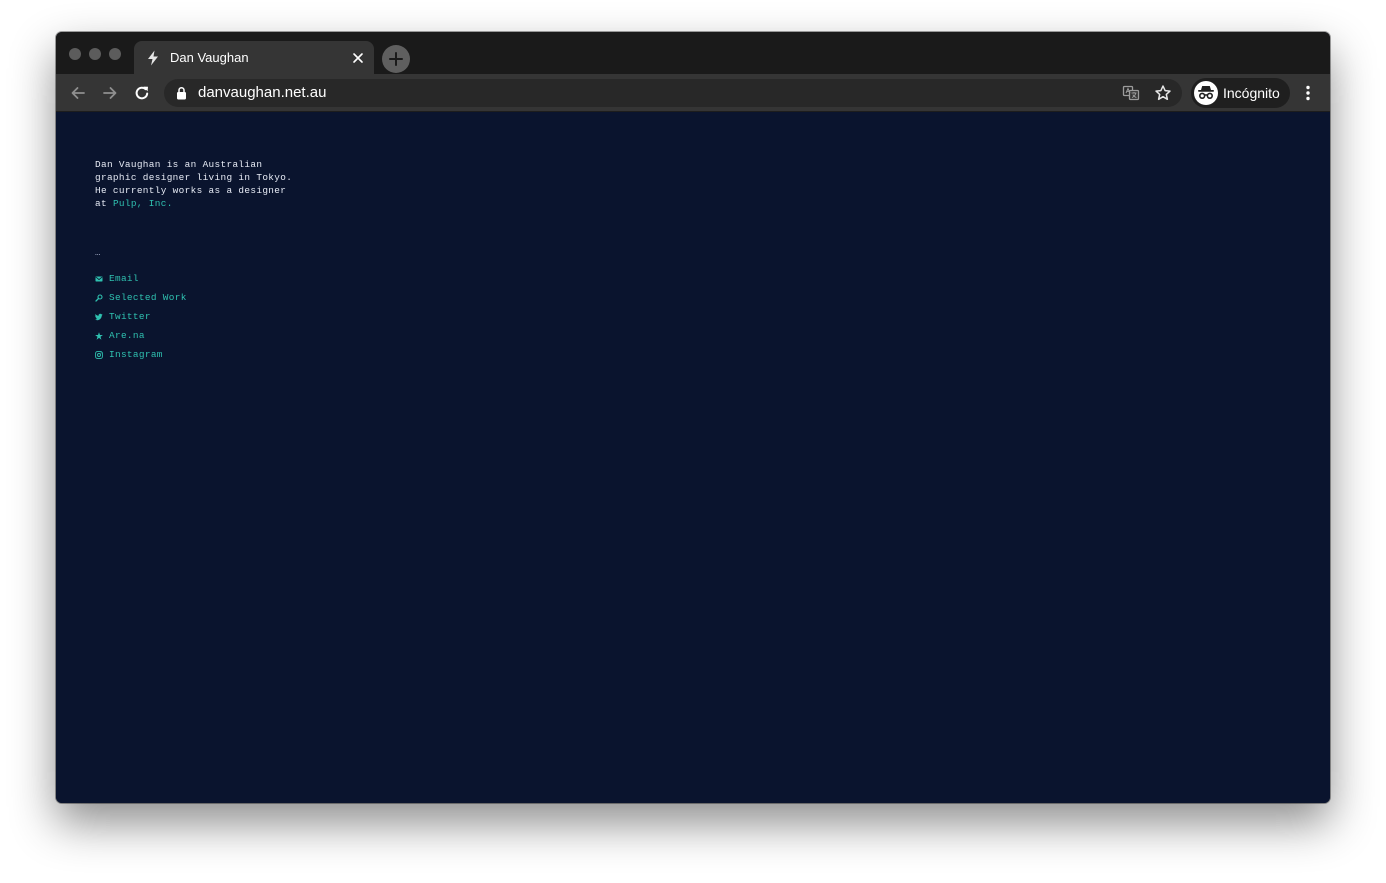 The width and height of the screenshot is (1386, 883). What do you see at coordinates (194, 177) in the screenshot?
I see `bio-line-2: graphic designer living in Tokyo.` at bounding box center [194, 177].